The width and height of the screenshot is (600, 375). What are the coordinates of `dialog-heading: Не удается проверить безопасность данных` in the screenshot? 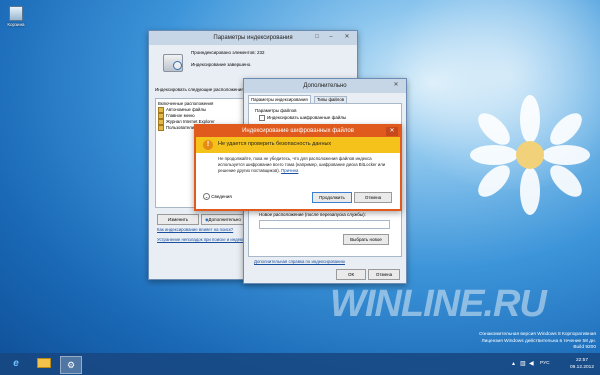 It's located at (275, 144).